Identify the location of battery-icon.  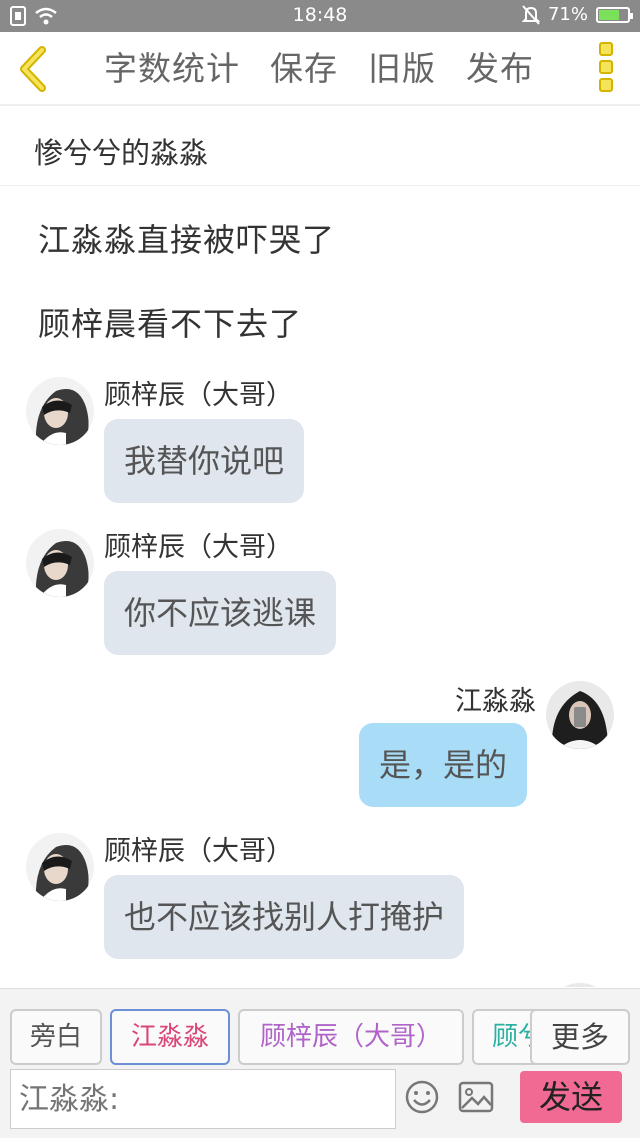
(614, 14).